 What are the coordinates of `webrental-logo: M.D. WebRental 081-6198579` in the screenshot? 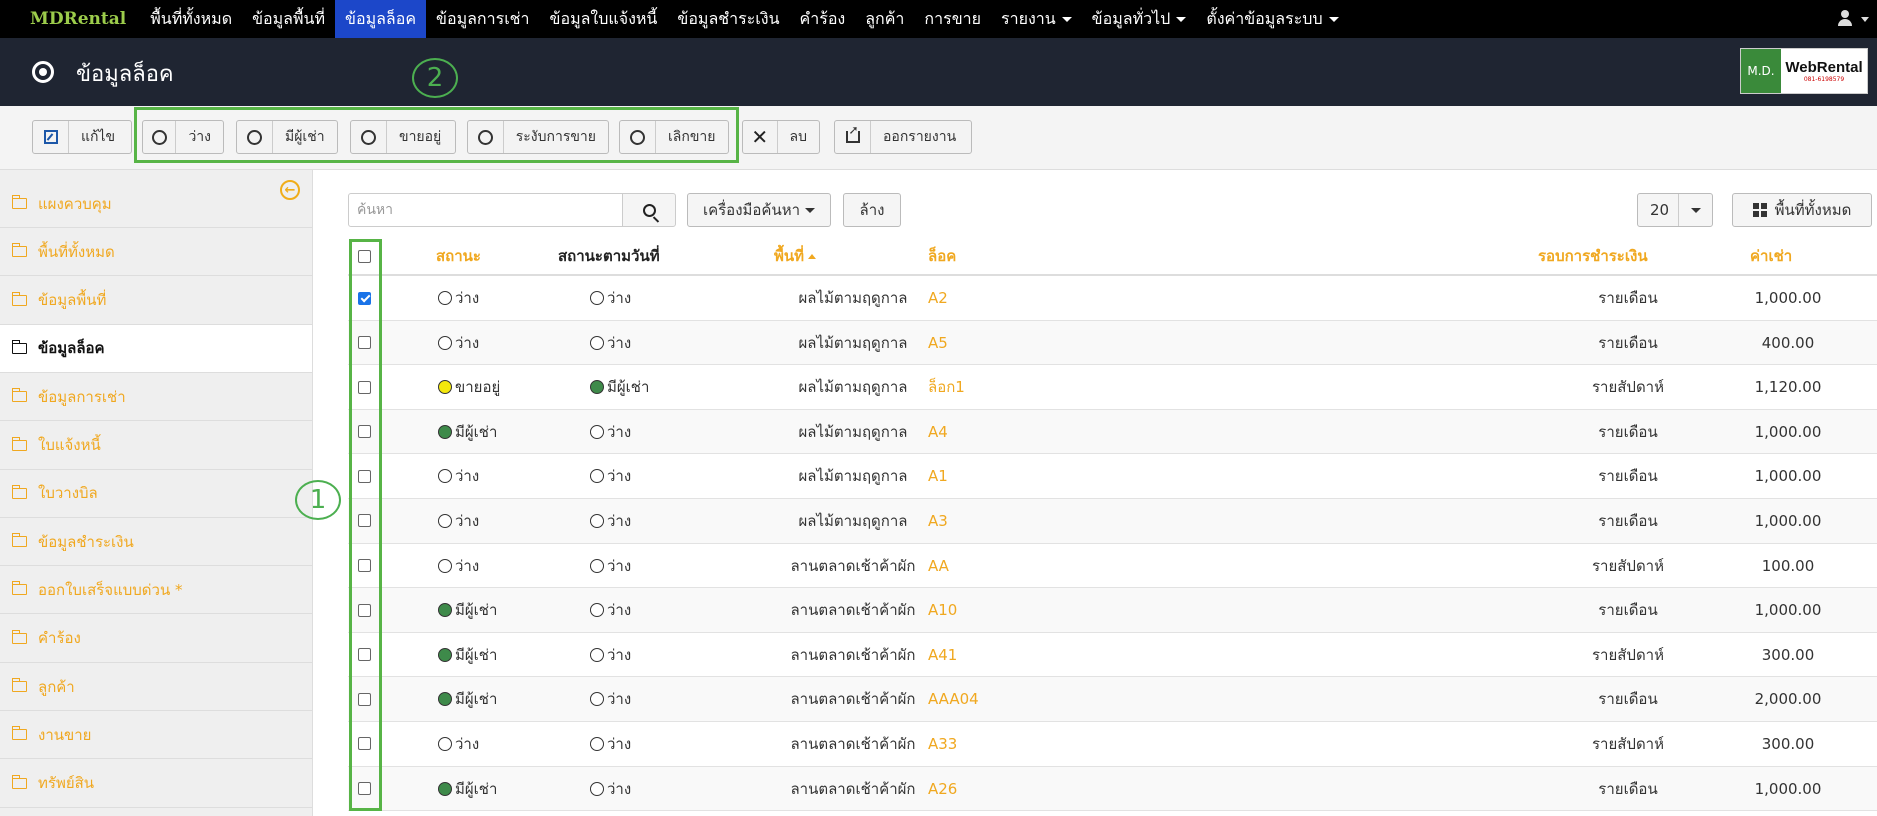 It's located at (1804, 71).